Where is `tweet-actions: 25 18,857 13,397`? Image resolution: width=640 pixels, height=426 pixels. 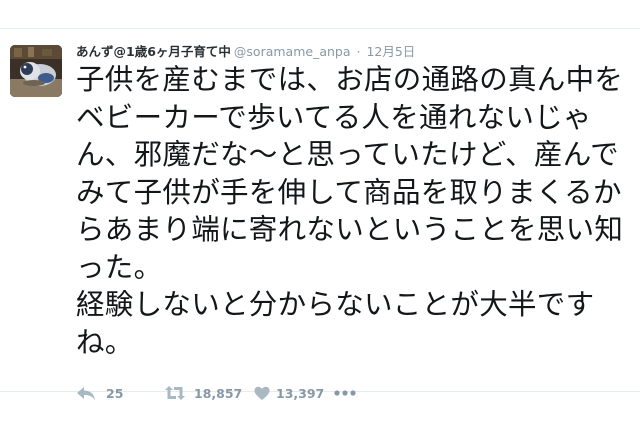
tweet-actions: 25 18,857 13,397 is located at coordinates (219, 393).